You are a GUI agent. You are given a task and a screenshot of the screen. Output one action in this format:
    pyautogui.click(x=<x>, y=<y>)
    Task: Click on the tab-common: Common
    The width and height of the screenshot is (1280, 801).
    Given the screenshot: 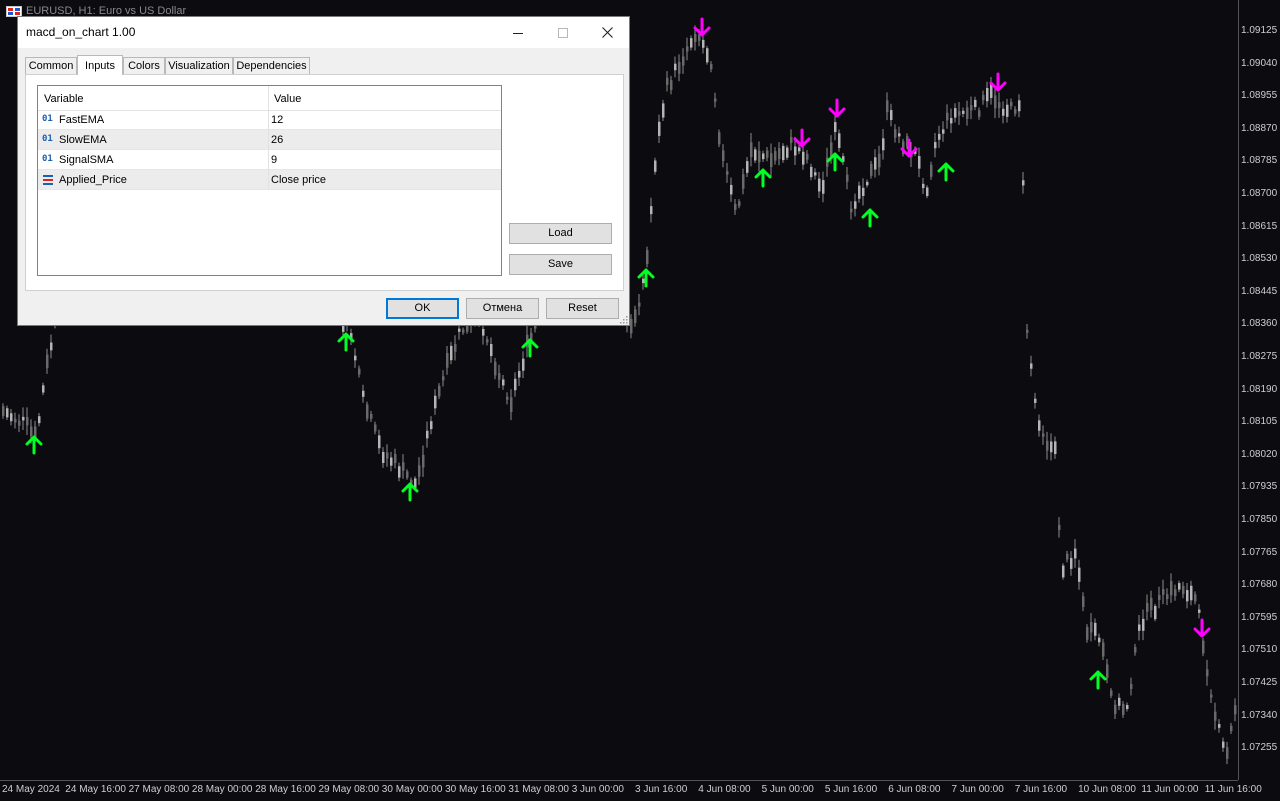 What is the action you would take?
    pyautogui.click(x=51, y=65)
    